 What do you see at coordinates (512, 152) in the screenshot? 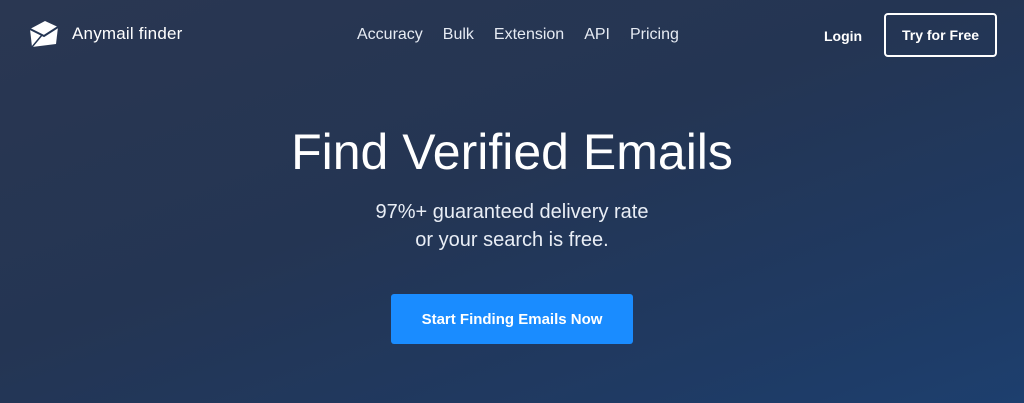
I see `hero-title: Find Verified Emails` at bounding box center [512, 152].